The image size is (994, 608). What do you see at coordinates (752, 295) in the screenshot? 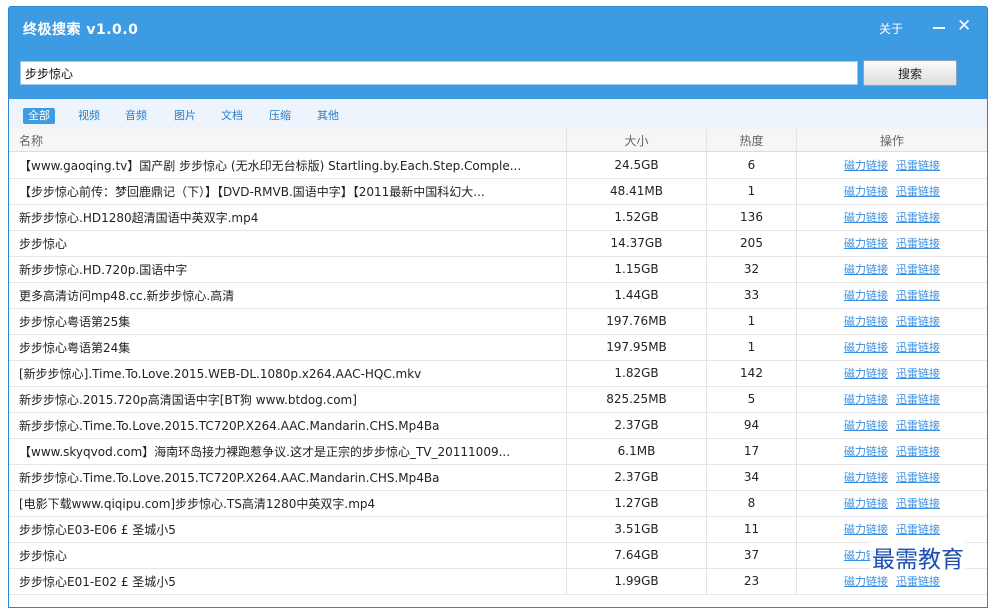
I see `row-heat: 33` at bounding box center [752, 295].